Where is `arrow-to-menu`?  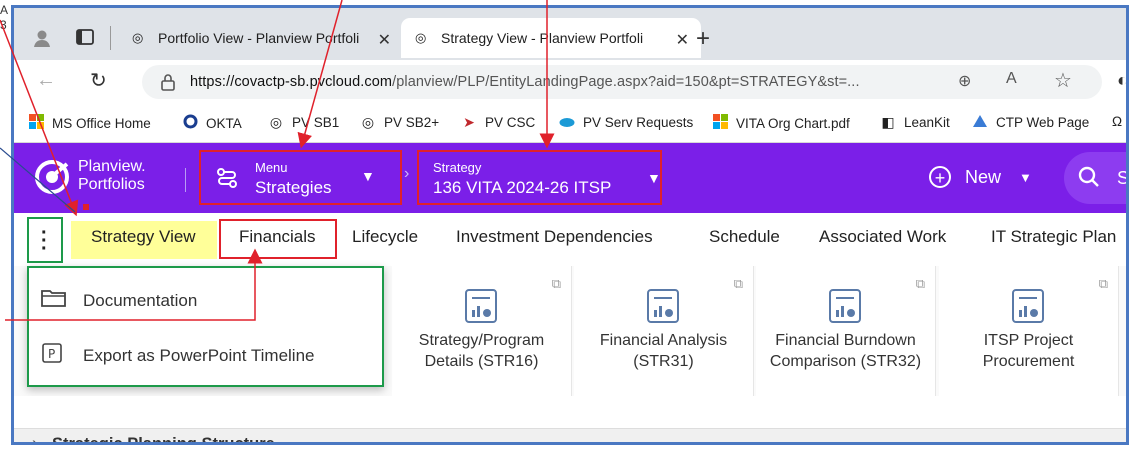
arrow-to-menu is located at coordinates (320, 74).